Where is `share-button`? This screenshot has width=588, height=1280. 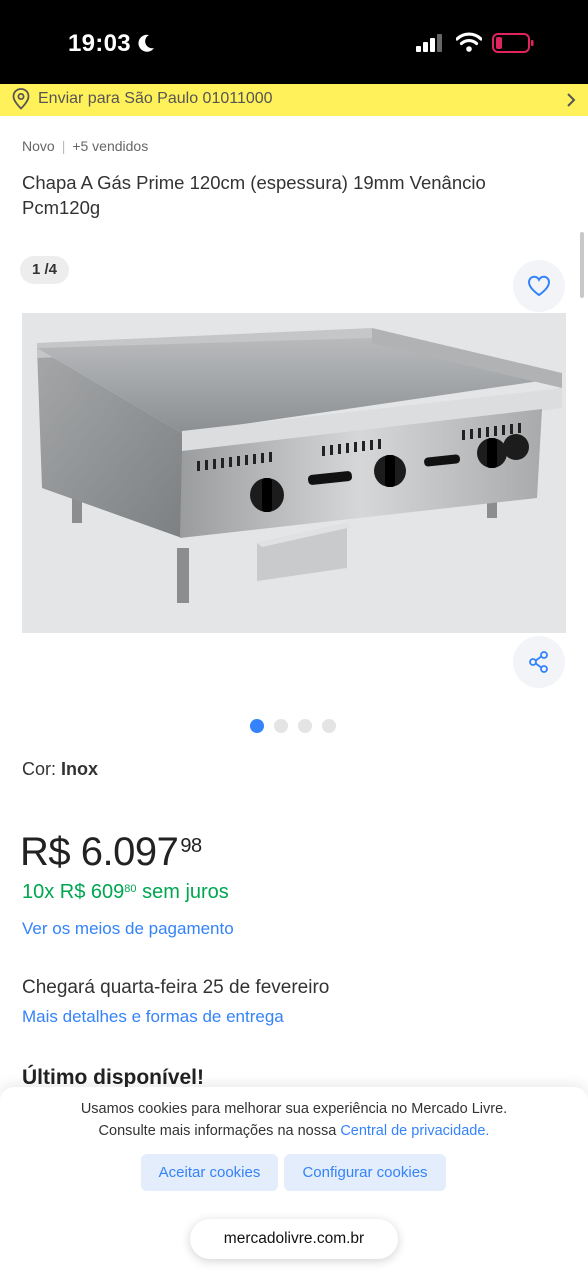
share-button is located at coordinates (539, 662).